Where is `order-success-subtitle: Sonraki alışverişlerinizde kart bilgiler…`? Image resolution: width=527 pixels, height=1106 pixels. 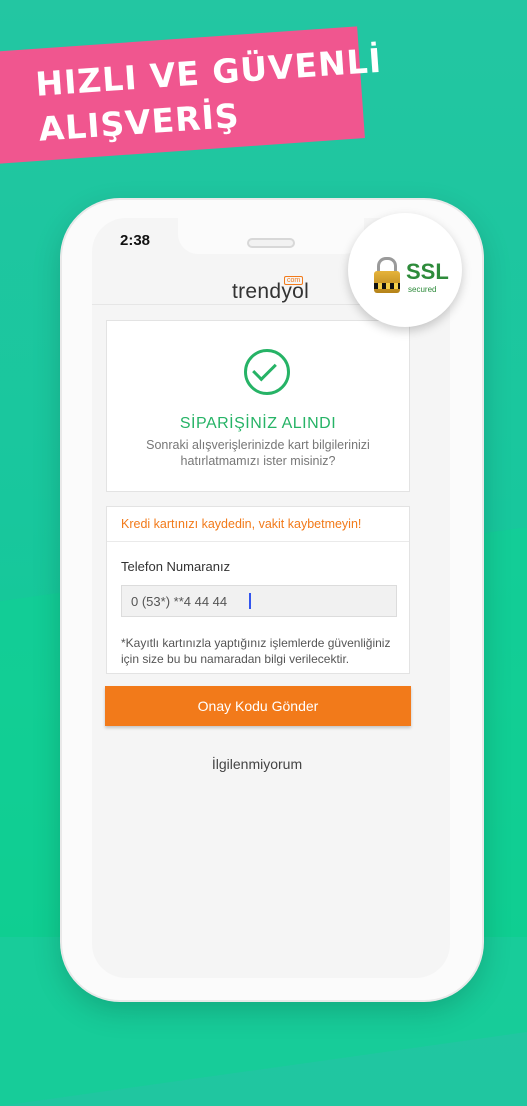 order-success-subtitle: Sonraki alışverişlerinizde kart bilgiler… is located at coordinates (258, 453).